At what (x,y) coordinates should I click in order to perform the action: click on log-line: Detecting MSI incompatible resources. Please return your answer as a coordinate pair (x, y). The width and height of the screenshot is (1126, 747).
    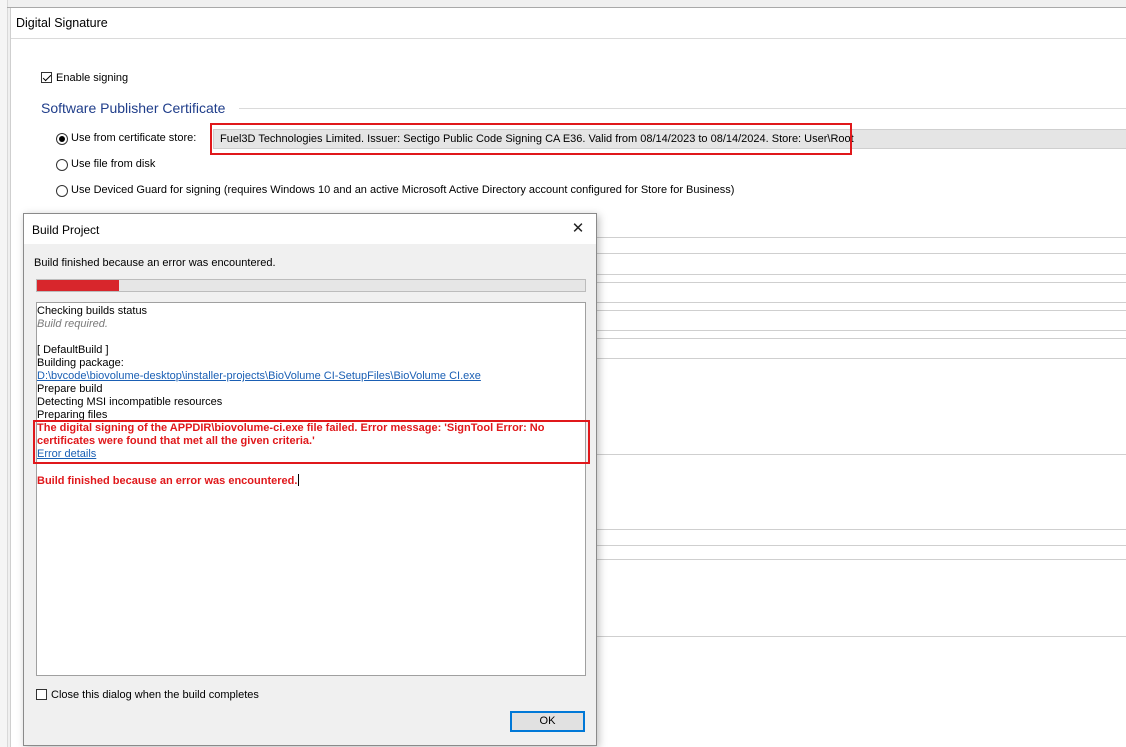
    Looking at the image, I should click on (130, 402).